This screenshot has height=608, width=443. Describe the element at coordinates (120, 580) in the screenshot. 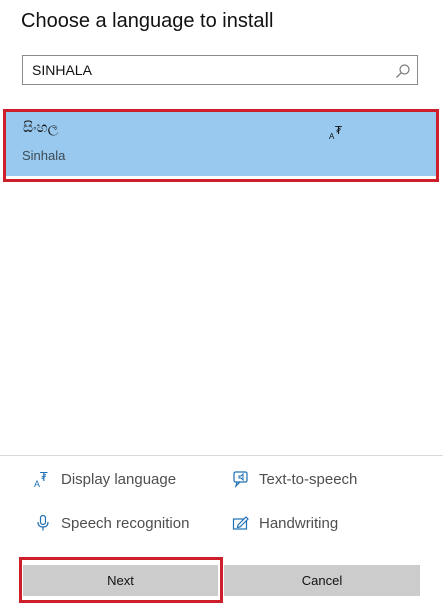

I see `next-button: Next` at that location.